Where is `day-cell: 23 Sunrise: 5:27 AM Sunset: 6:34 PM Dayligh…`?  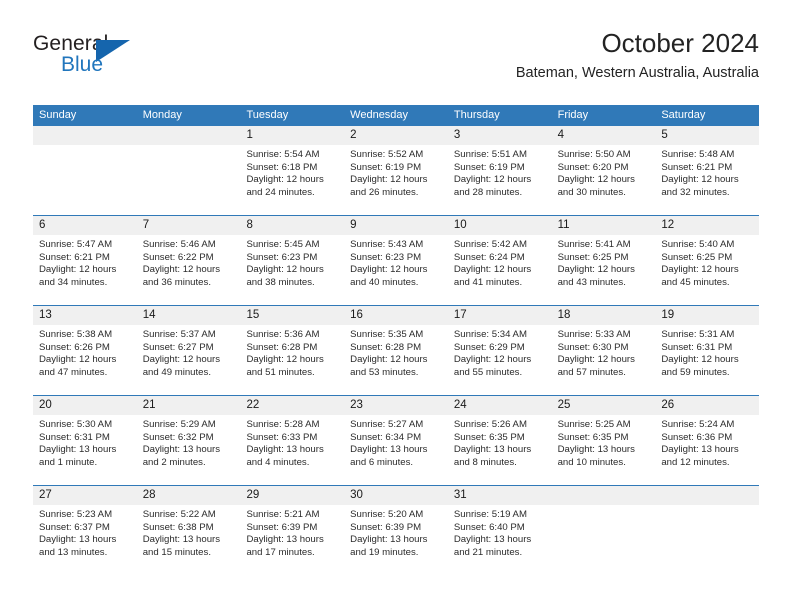
day-cell: 23 Sunrise: 5:27 AM Sunset: 6:34 PM Dayligh… is located at coordinates (396, 440).